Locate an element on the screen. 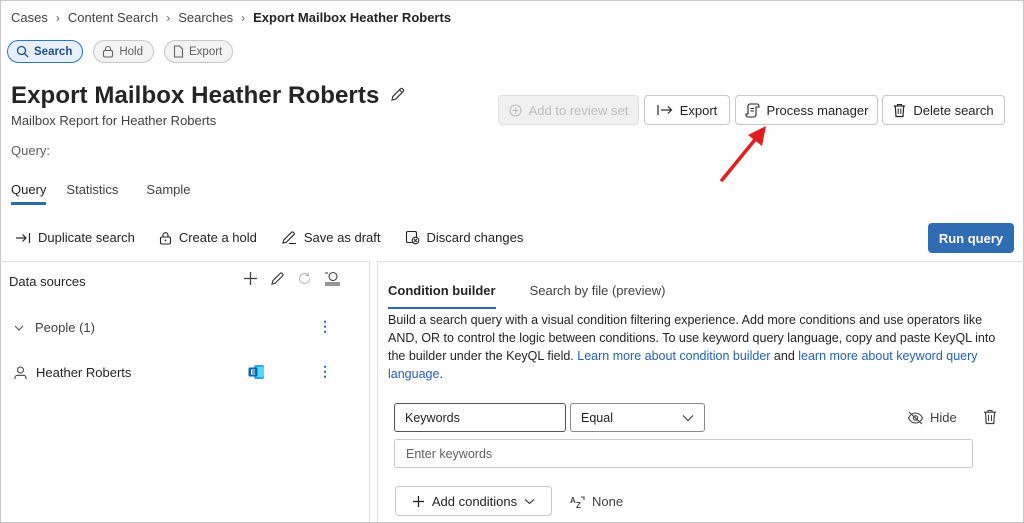 This screenshot has height=523, width=1024. operator-value: Equal is located at coordinates (597, 417).